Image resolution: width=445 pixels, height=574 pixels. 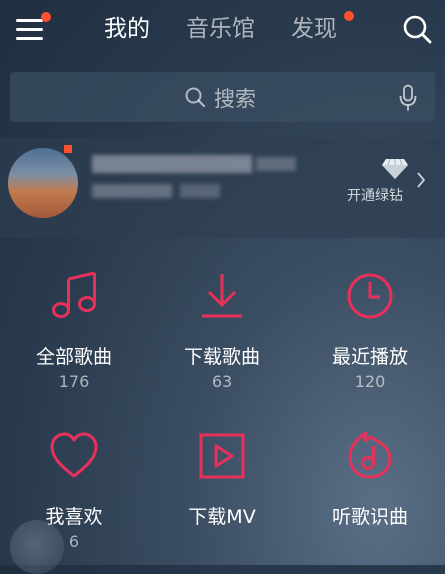 What do you see at coordinates (37, 547) in the screenshot?
I see `floating-bubble` at bounding box center [37, 547].